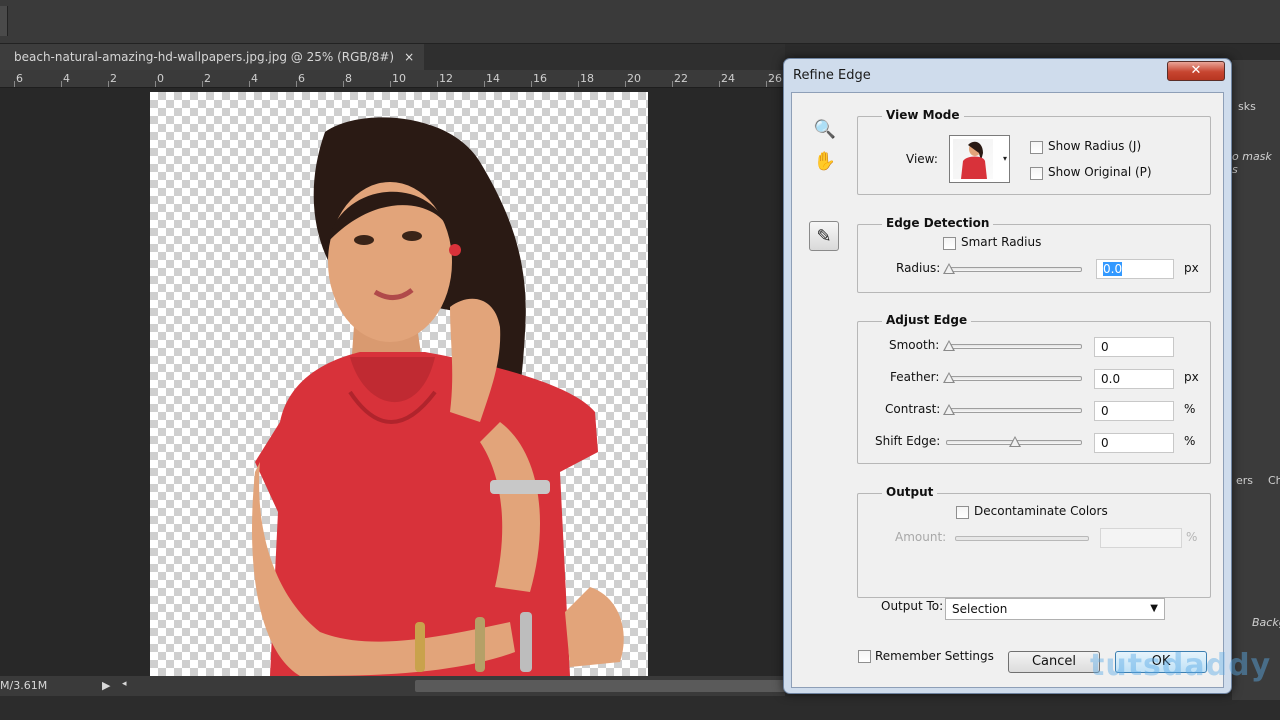 This screenshot has width=1280, height=720. Describe the element at coordinates (1191, 377) in the screenshot. I see `feather-unit: px` at that location.